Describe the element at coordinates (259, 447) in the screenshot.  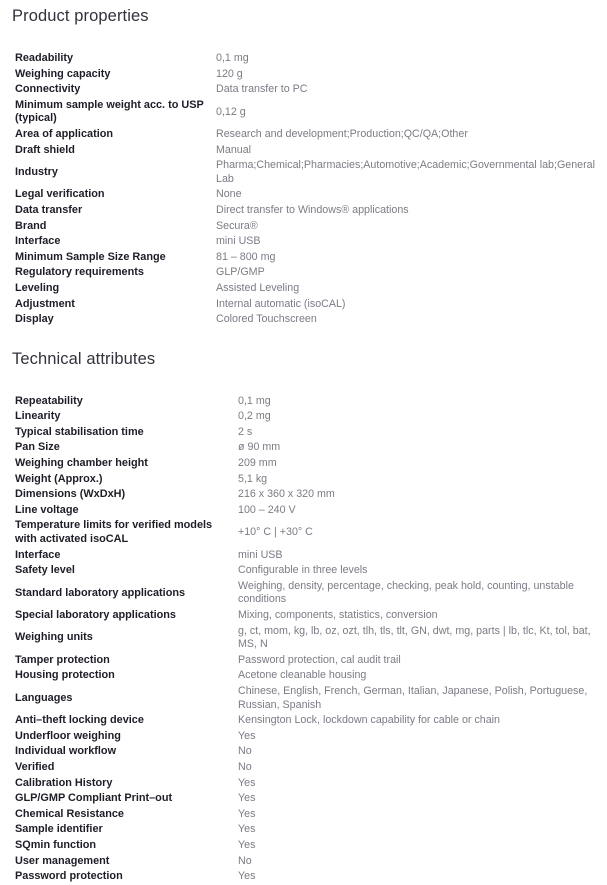
I see `spec-row-value: ø 90 mm` at that location.